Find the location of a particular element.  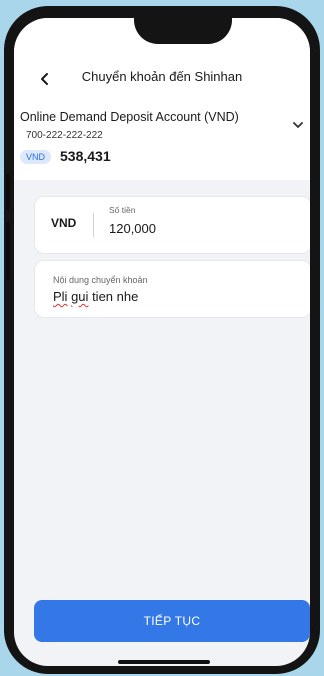

chevron-down-icon is located at coordinates (298, 125).